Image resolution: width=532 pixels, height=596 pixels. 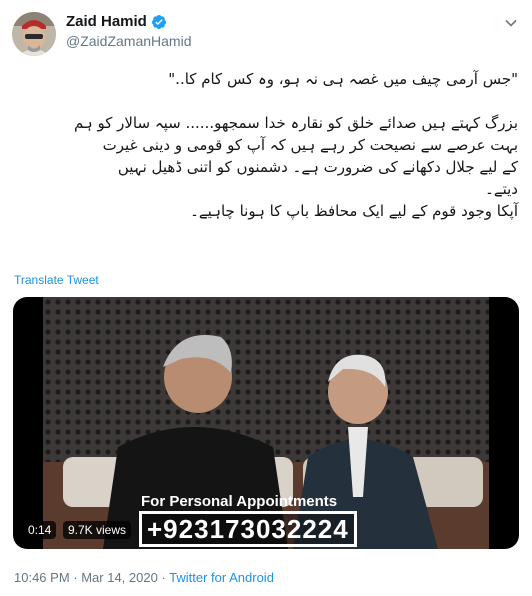 What do you see at coordinates (221, 577) in the screenshot?
I see `tweet-source-link: Twitter for Android` at bounding box center [221, 577].